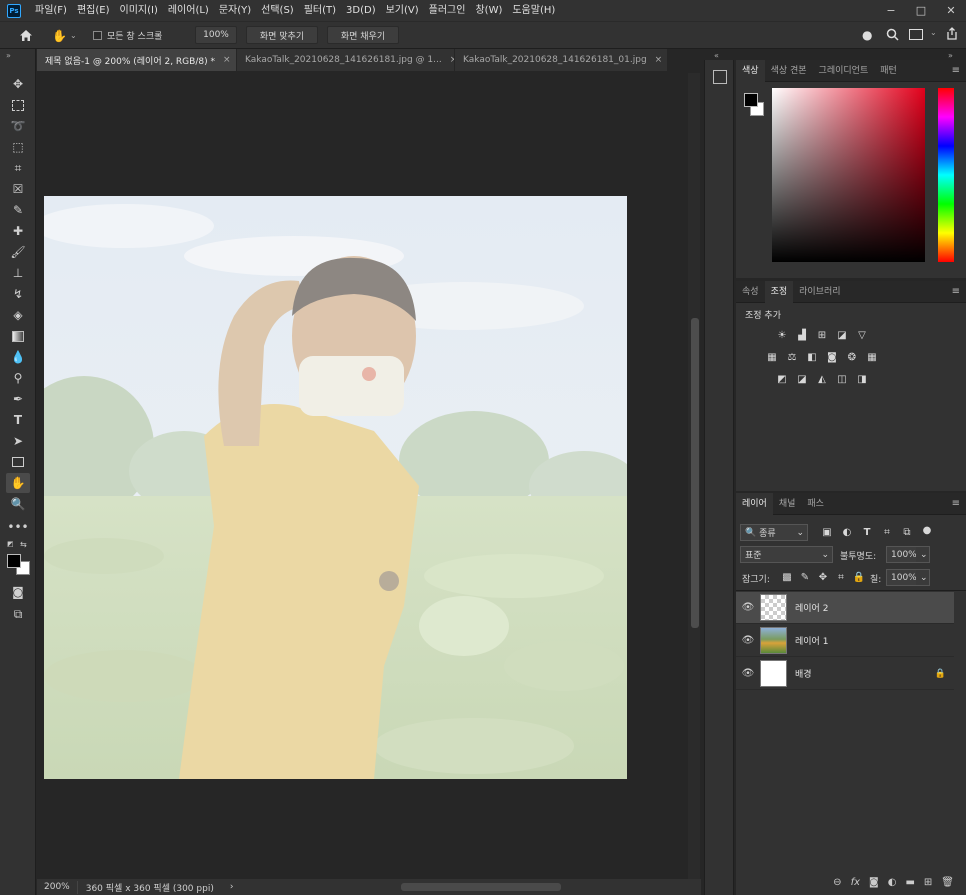 This screenshot has width=966, height=895. What do you see at coordinates (216, 35) in the screenshot?
I see `zoom-100-button: 100%` at bounding box center [216, 35].